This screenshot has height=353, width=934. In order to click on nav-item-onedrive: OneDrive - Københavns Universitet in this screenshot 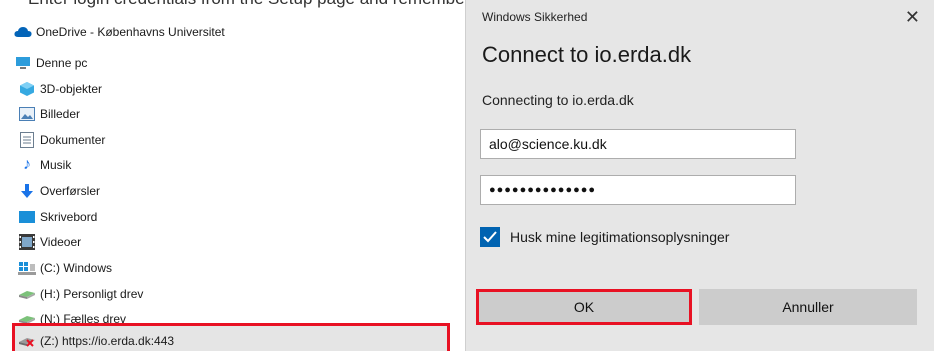, I will do `click(119, 32)`.